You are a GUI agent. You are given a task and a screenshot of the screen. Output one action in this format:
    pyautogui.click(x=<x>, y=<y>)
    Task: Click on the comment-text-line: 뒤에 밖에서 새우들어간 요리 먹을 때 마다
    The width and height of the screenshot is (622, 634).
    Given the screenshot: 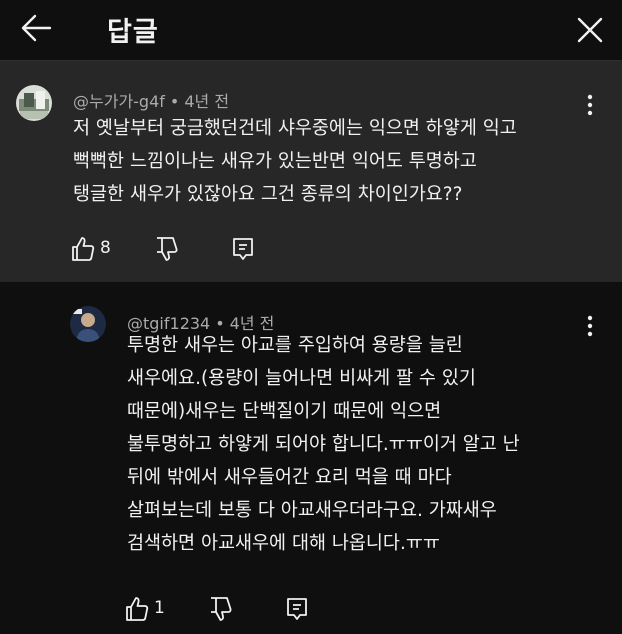 What is the action you would take?
    pyautogui.click(x=289, y=477)
    